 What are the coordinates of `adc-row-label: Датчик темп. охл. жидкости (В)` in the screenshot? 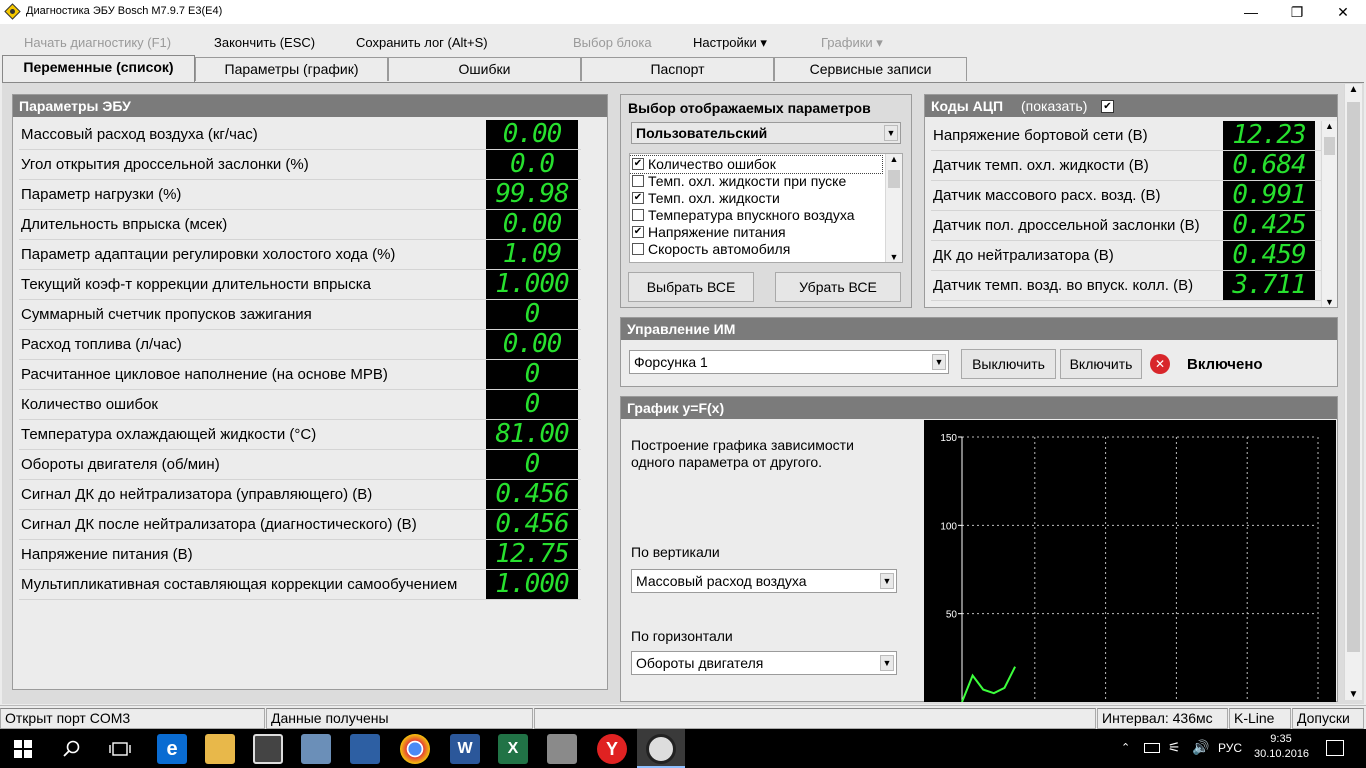 It's located at (1041, 165).